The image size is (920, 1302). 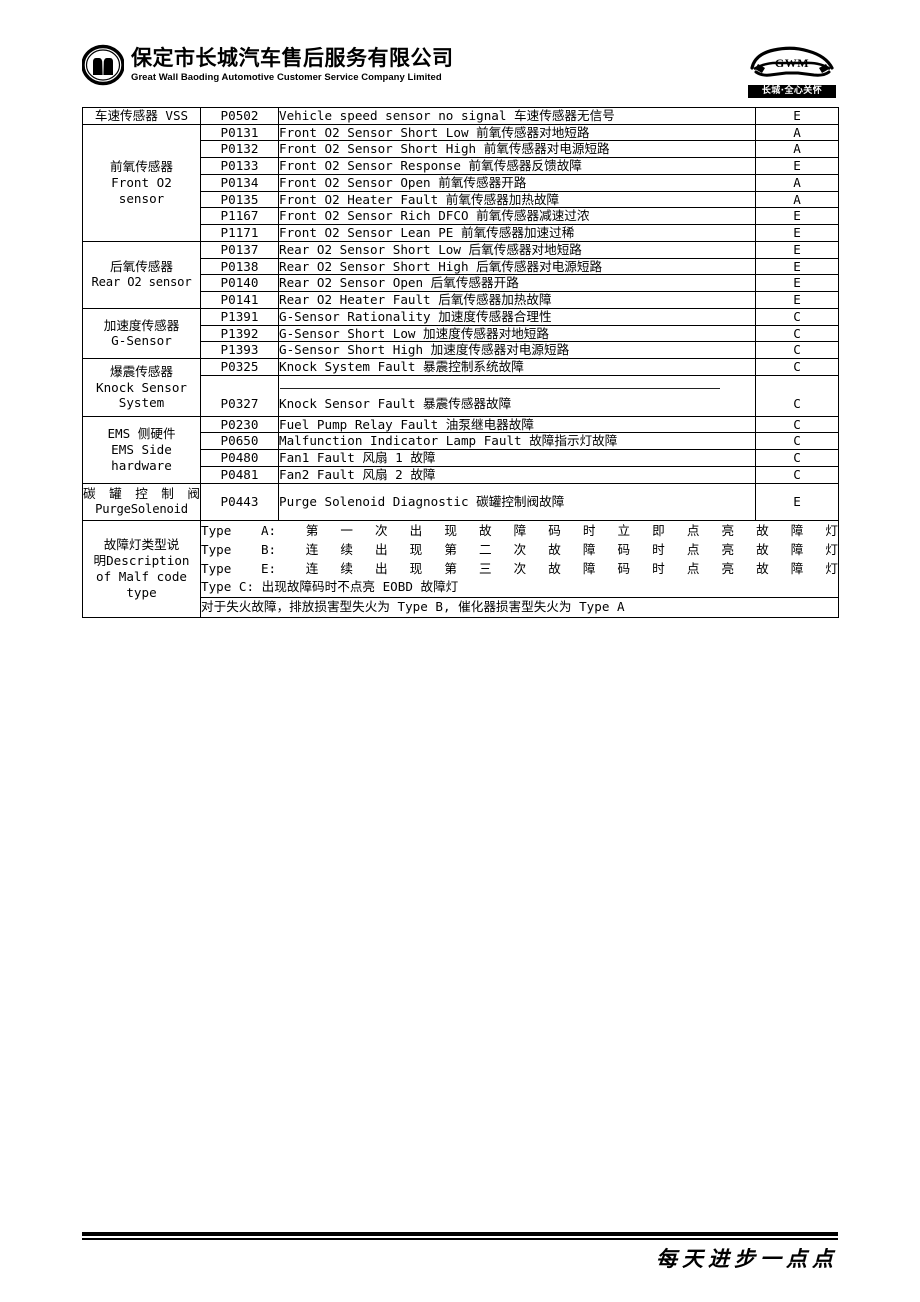 I want to click on dtc-code: P1171, so click(x=239, y=233).